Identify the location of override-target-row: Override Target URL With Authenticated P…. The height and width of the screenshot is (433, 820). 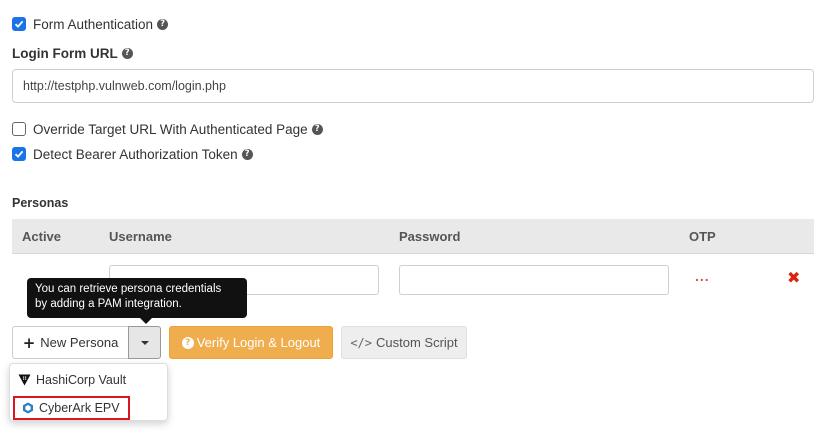
(167, 129).